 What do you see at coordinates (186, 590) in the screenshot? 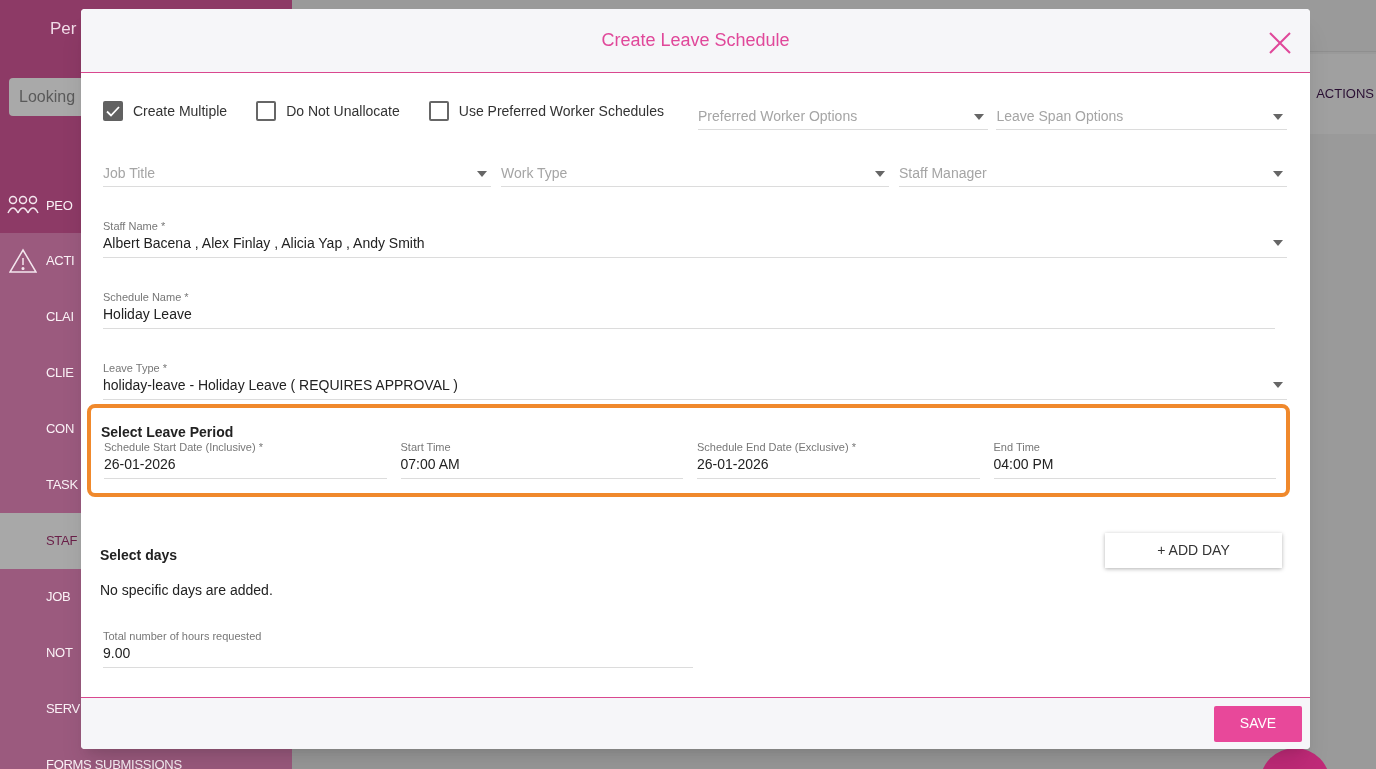
I see `empty-message: No specific days are added.` at bounding box center [186, 590].